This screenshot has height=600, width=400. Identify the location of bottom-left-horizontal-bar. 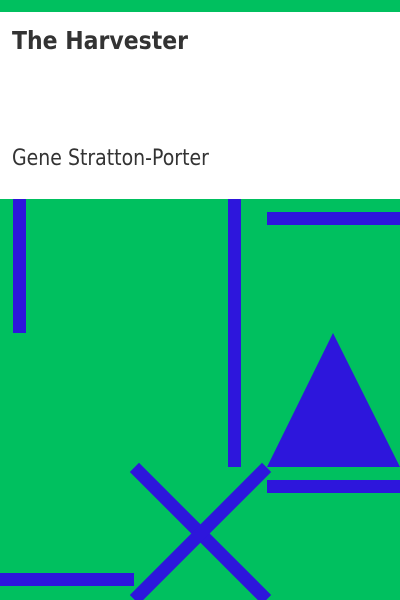
(67, 579).